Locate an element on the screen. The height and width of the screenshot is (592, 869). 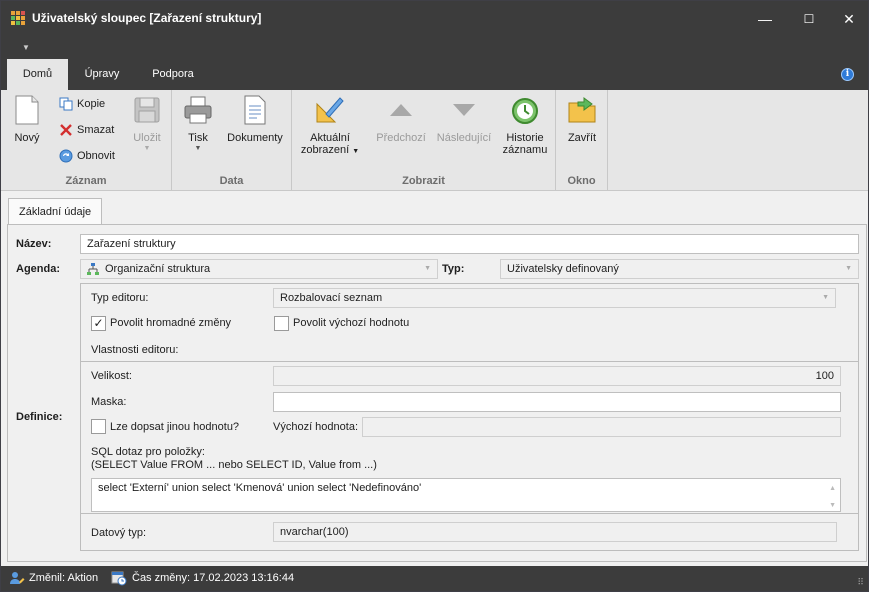
window-title: Uživatelský sloupec [Zařazení struktury] is located at coordinates (147, 18).